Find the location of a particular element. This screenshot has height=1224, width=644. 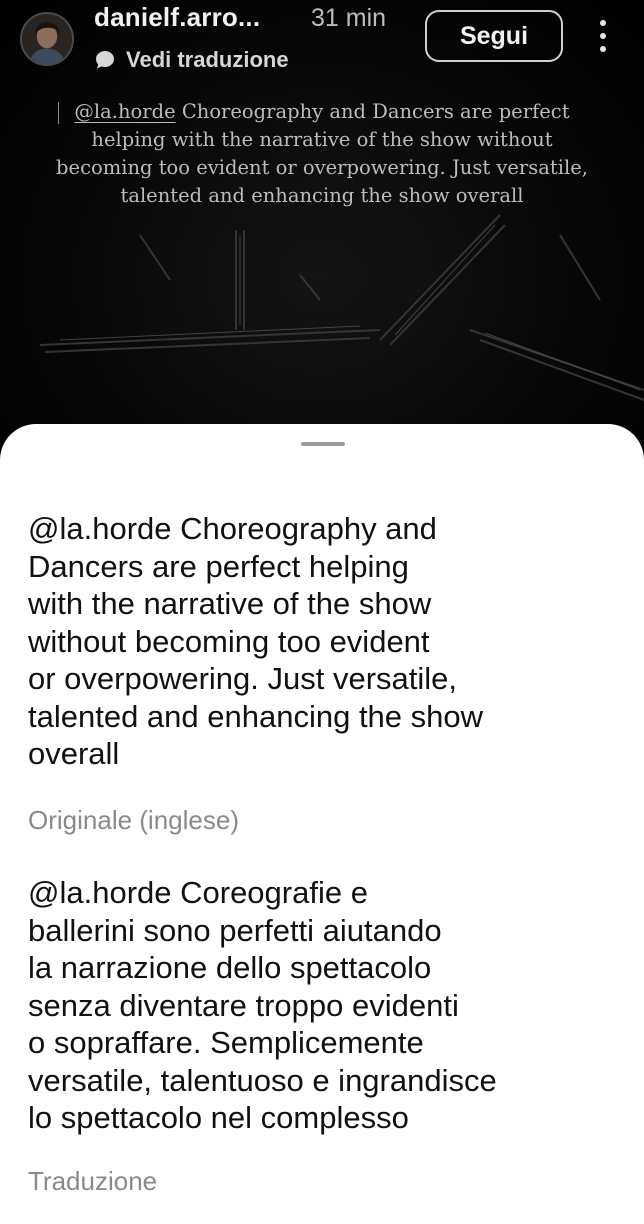

caption-marker is located at coordinates (58, 113).